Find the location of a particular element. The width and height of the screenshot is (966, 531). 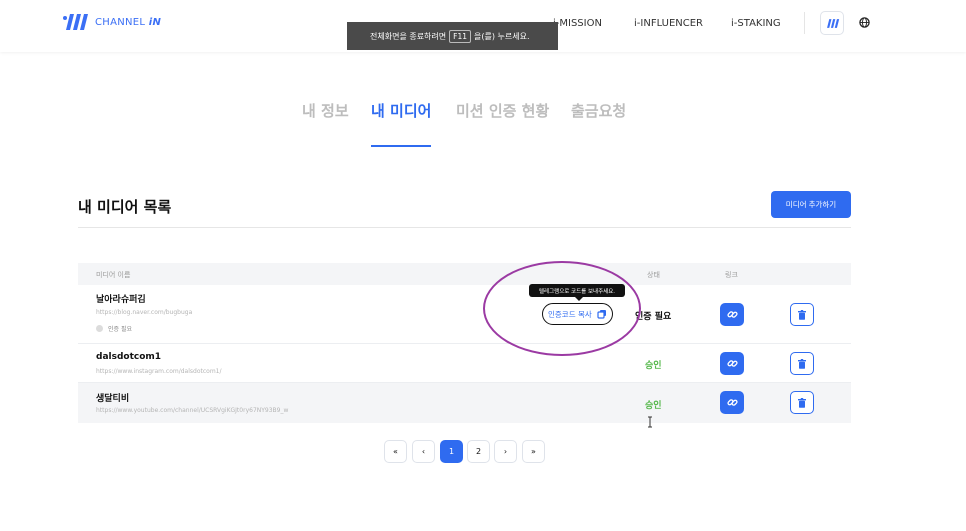

media-table-header: 미디어 이름 상태 링크 is located at coordinates (464, 274).